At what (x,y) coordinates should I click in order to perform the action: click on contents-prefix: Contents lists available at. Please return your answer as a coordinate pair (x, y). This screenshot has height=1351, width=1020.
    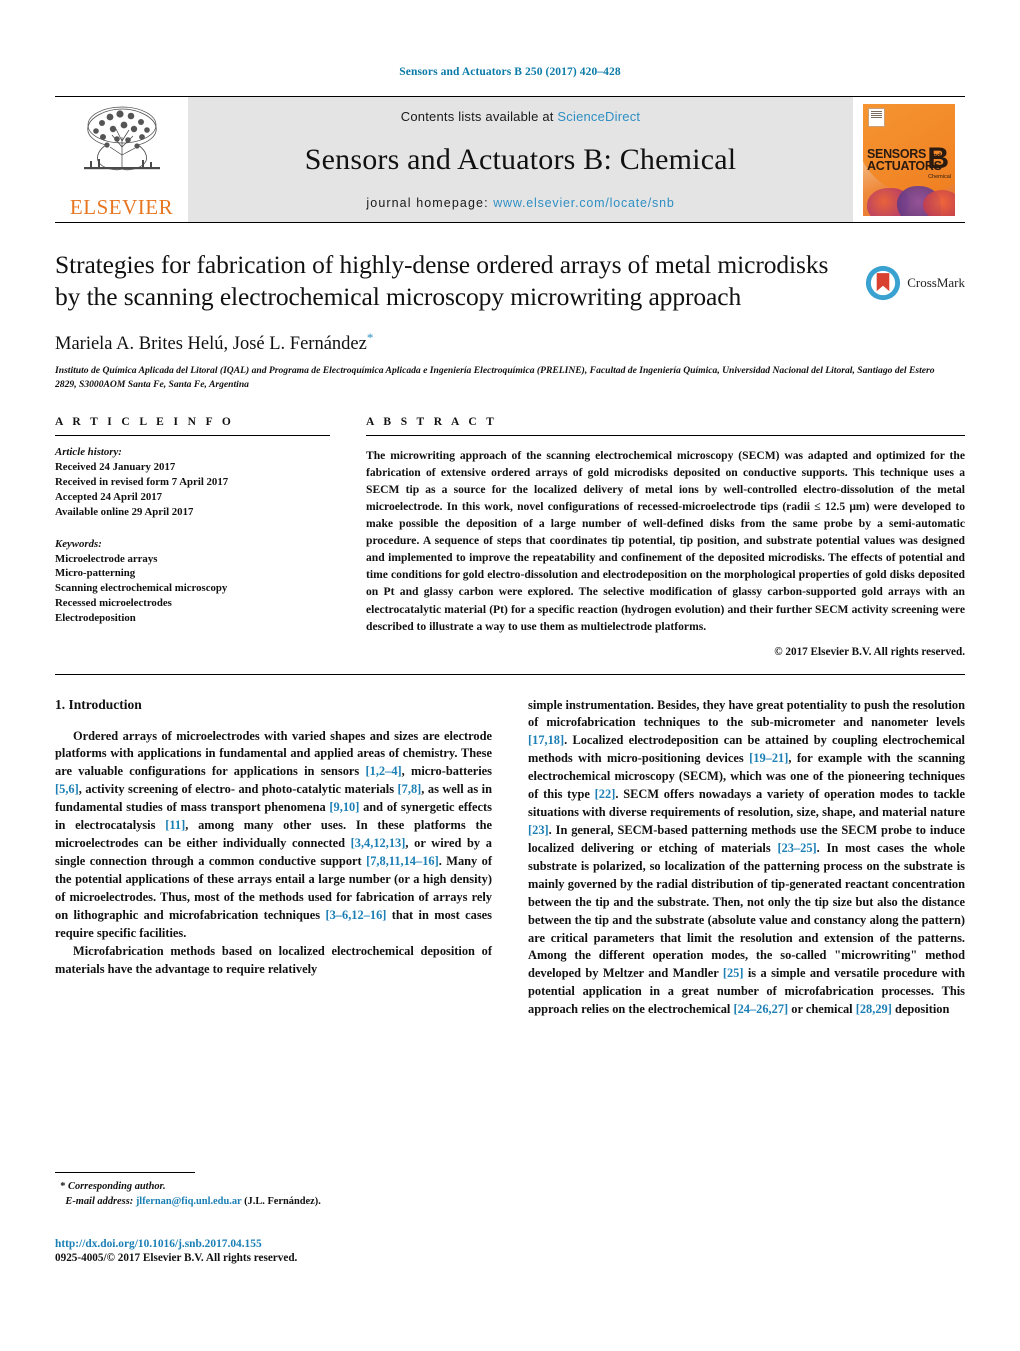
    Looking at the image, I should click on (479, 116).